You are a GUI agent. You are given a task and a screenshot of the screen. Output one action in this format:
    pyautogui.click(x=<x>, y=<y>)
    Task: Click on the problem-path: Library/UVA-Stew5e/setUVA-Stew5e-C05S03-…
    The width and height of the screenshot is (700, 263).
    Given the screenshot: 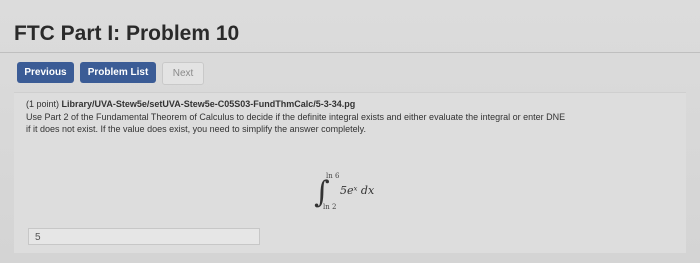 What is the action you would take?
    pyautogui.click(x=208, y=104)
    